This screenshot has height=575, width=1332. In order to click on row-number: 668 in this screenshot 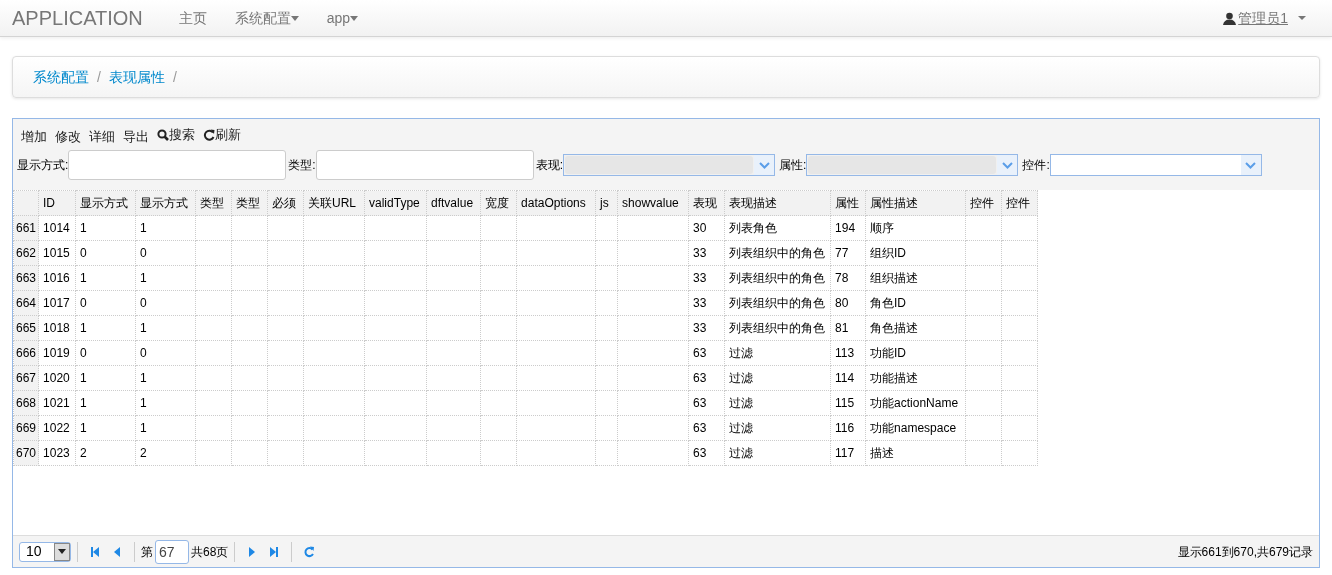, I will do `click(26, 403)`.